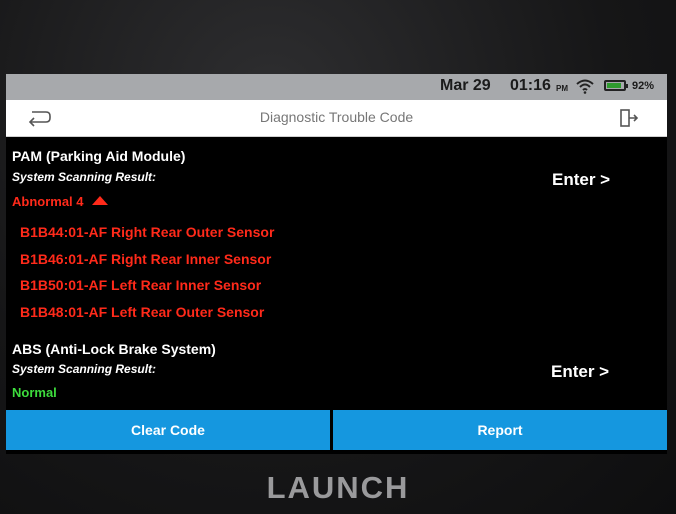 Image resolution: width=676 pixels, height=514 pixels. Describe the element at coordinates (336, 87) in the screenshot. I see `status-bar: Mar 29 01:16 PM 92%` at that location.